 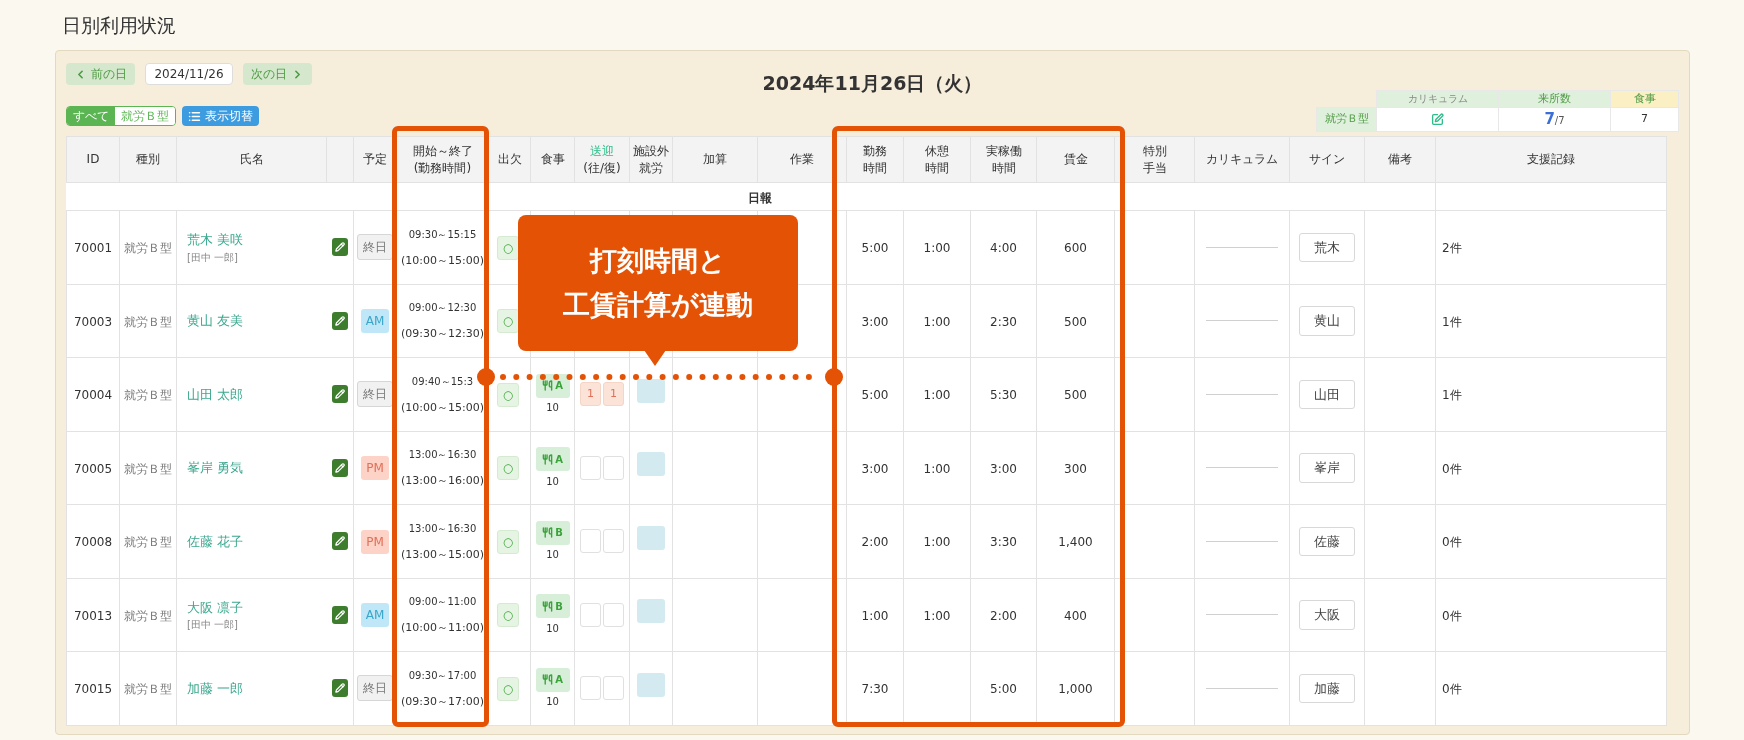 What do you see at coordinates (1554, 119) in the screenshot?
I see `visit-count: 7/7` at bounding box center [1554, 119].